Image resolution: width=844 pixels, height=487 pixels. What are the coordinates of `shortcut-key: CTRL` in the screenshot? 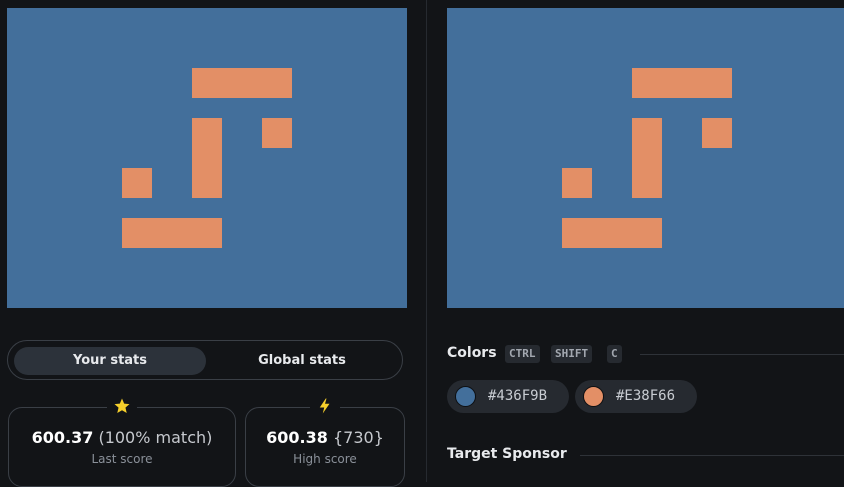 It's located at (522, 354).